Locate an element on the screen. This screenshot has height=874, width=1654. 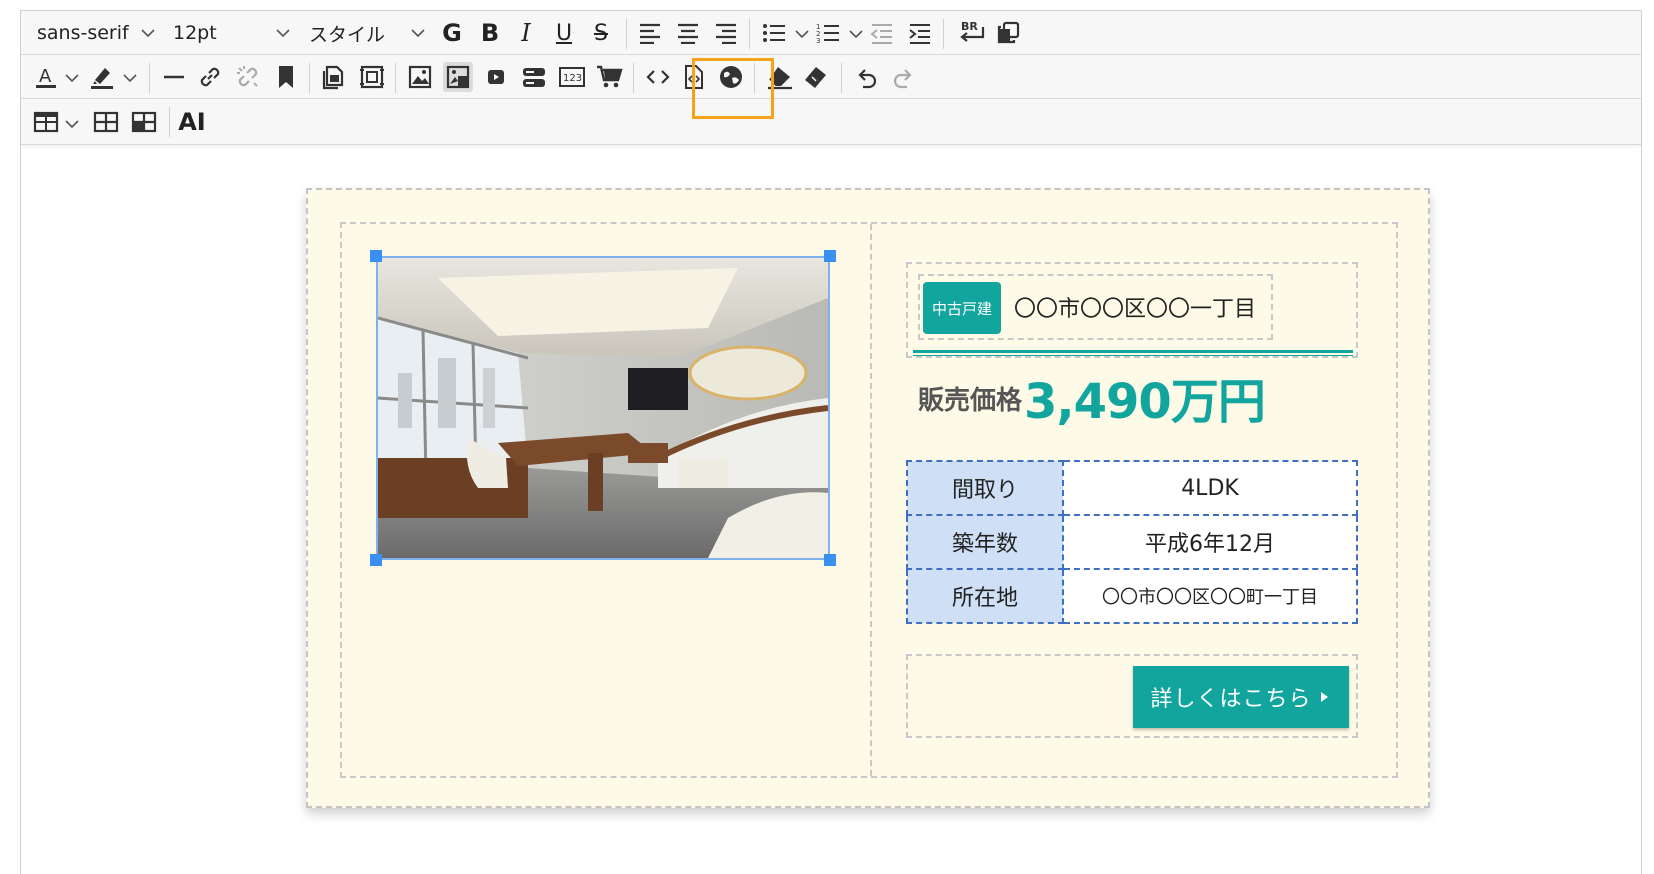
frame-icon is located at coordinates (372, 77).